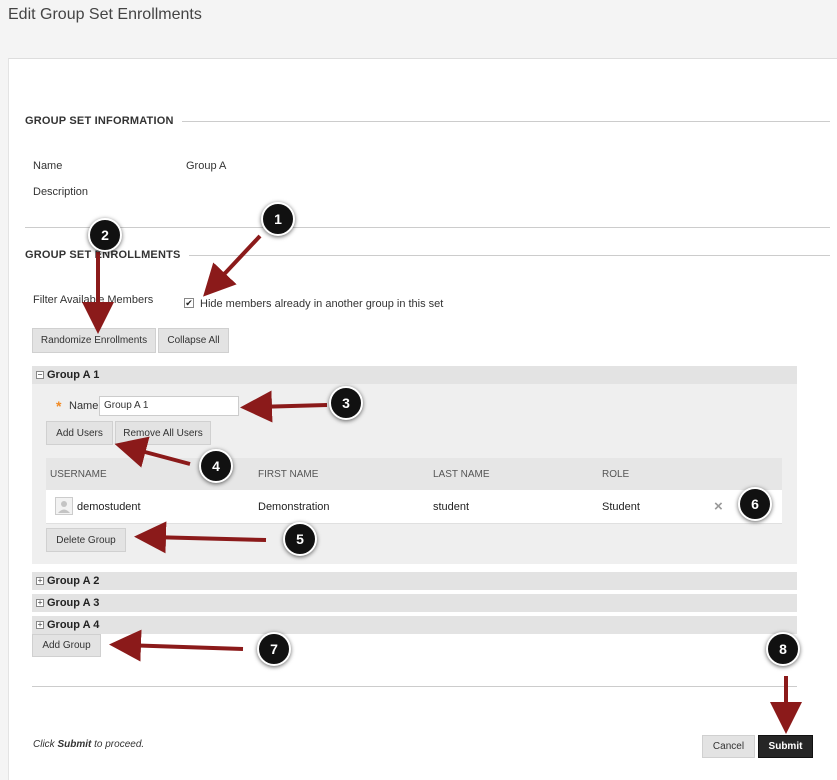  What do you see at coordinates (300, 539) in the screenshot?
I see `callout-5: 5` at bounding box center [300, 539].